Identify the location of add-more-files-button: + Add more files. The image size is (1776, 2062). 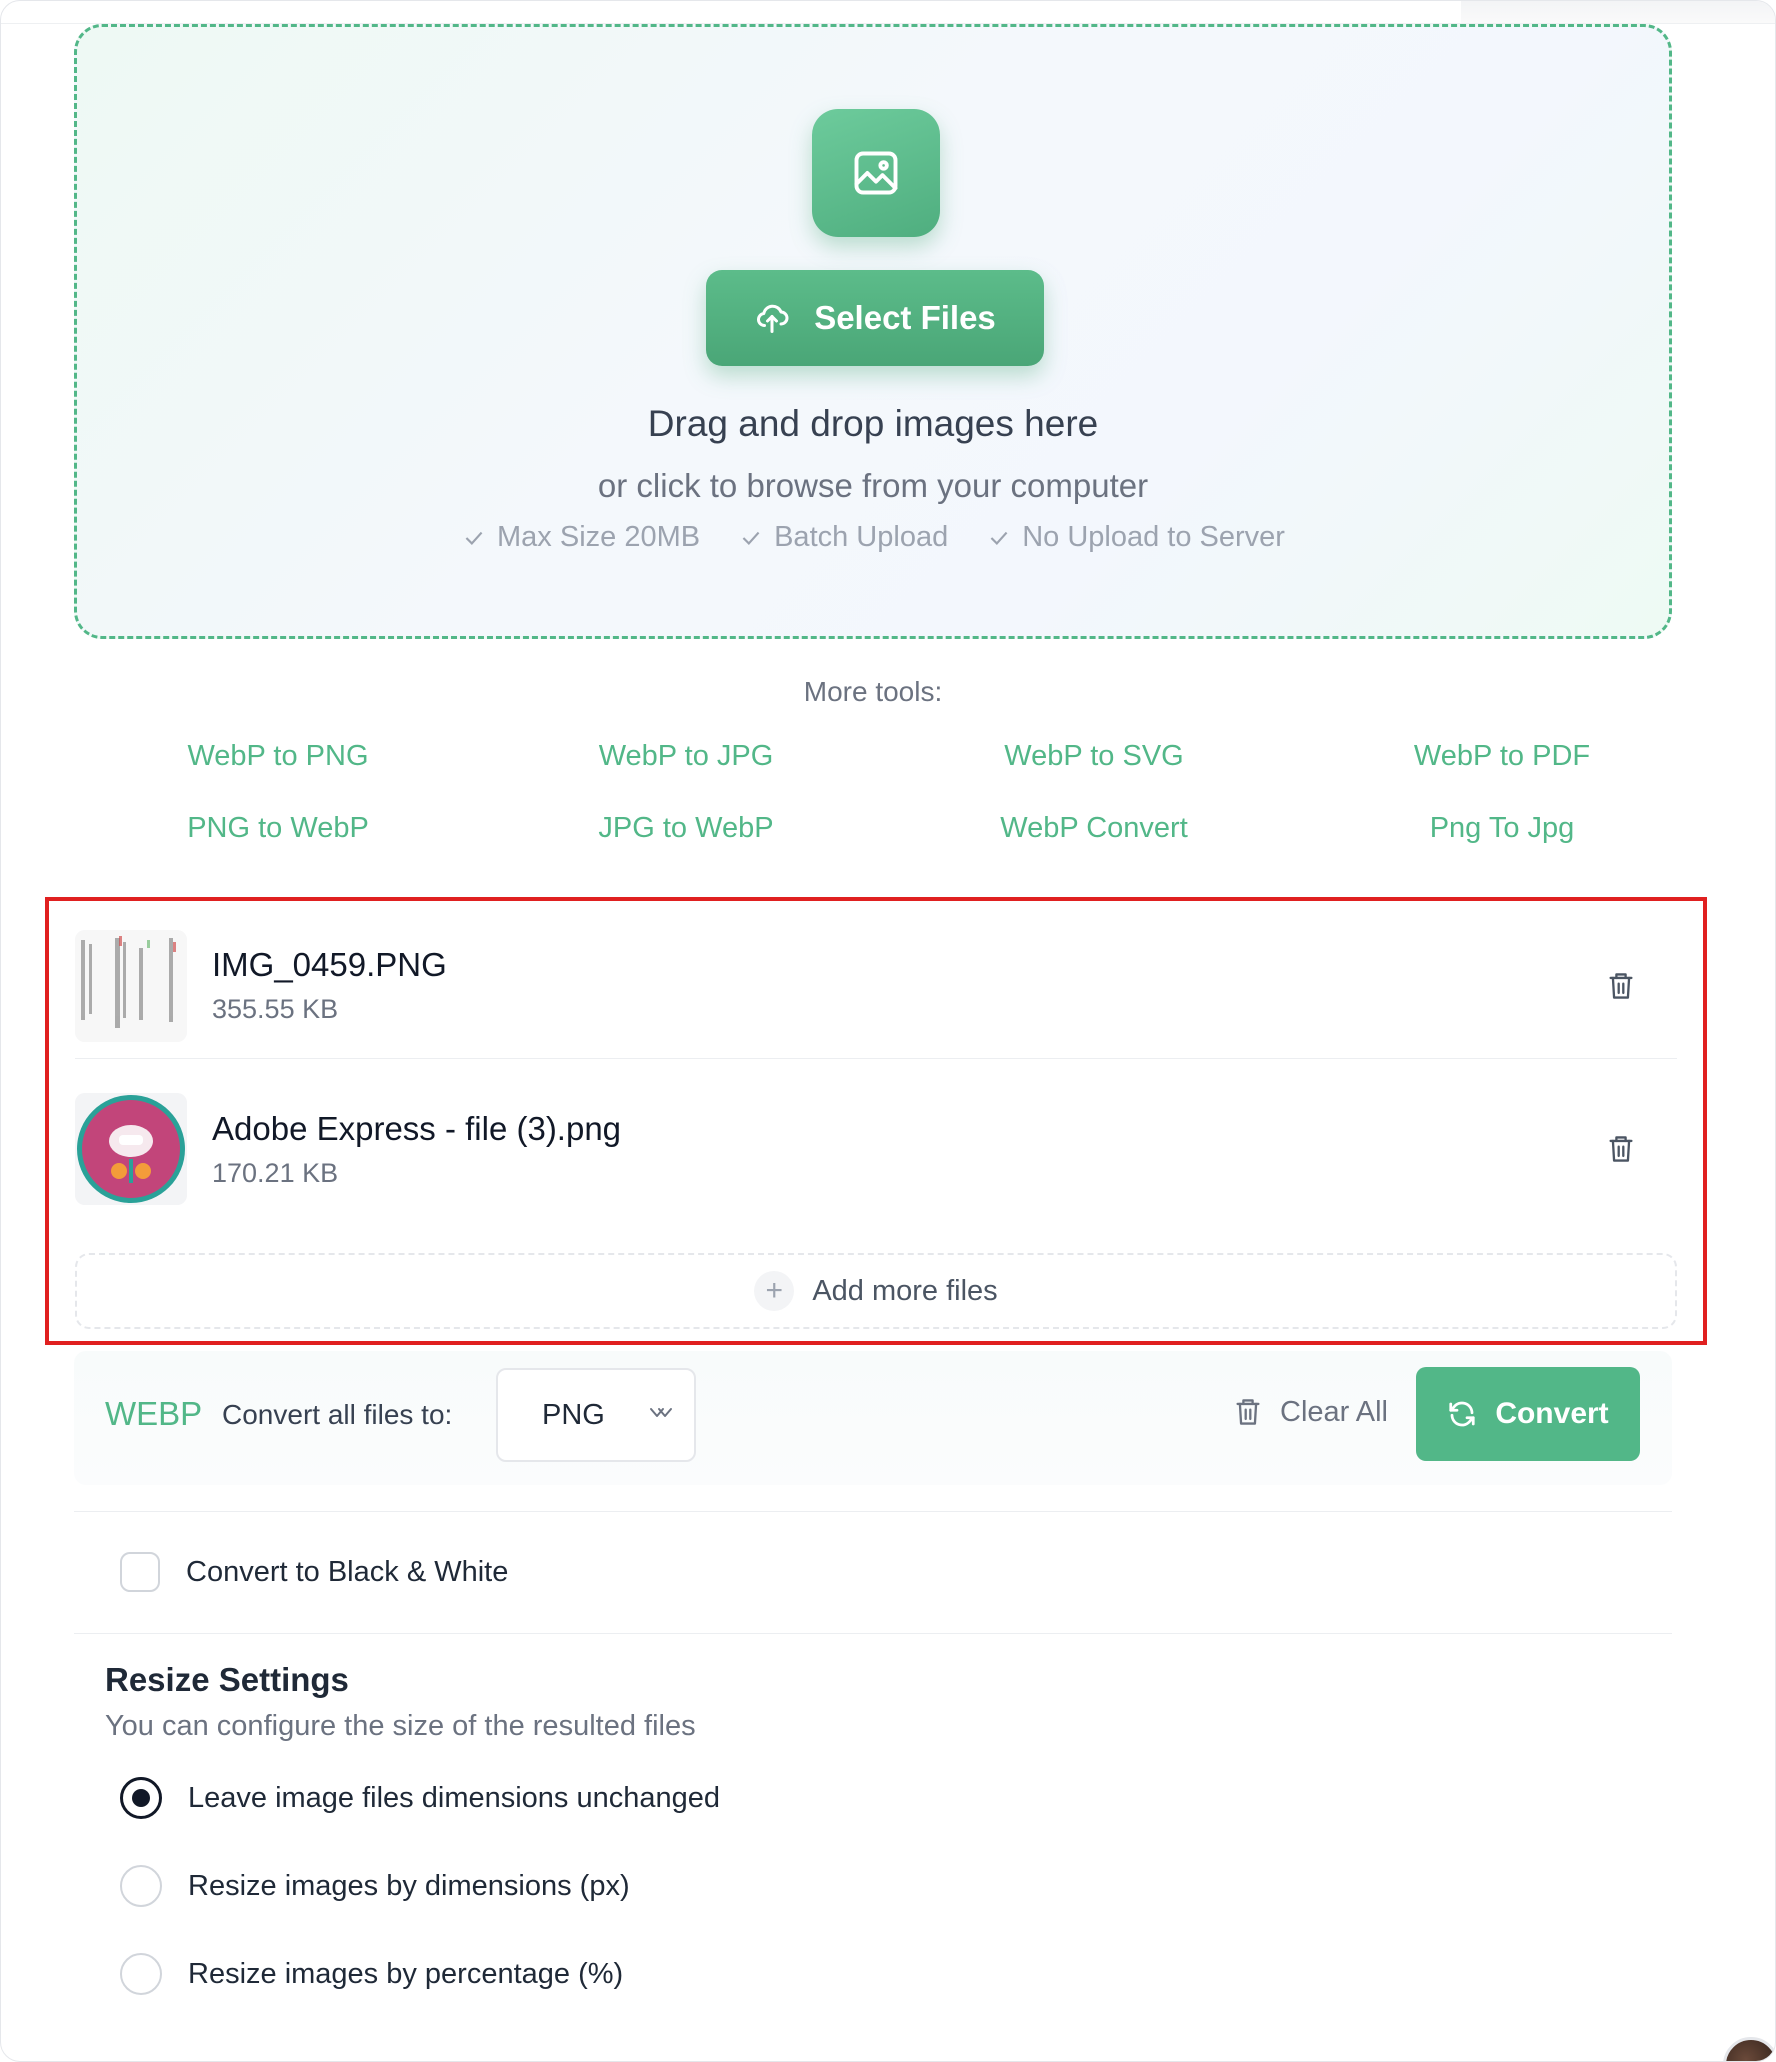
(876, 1291).